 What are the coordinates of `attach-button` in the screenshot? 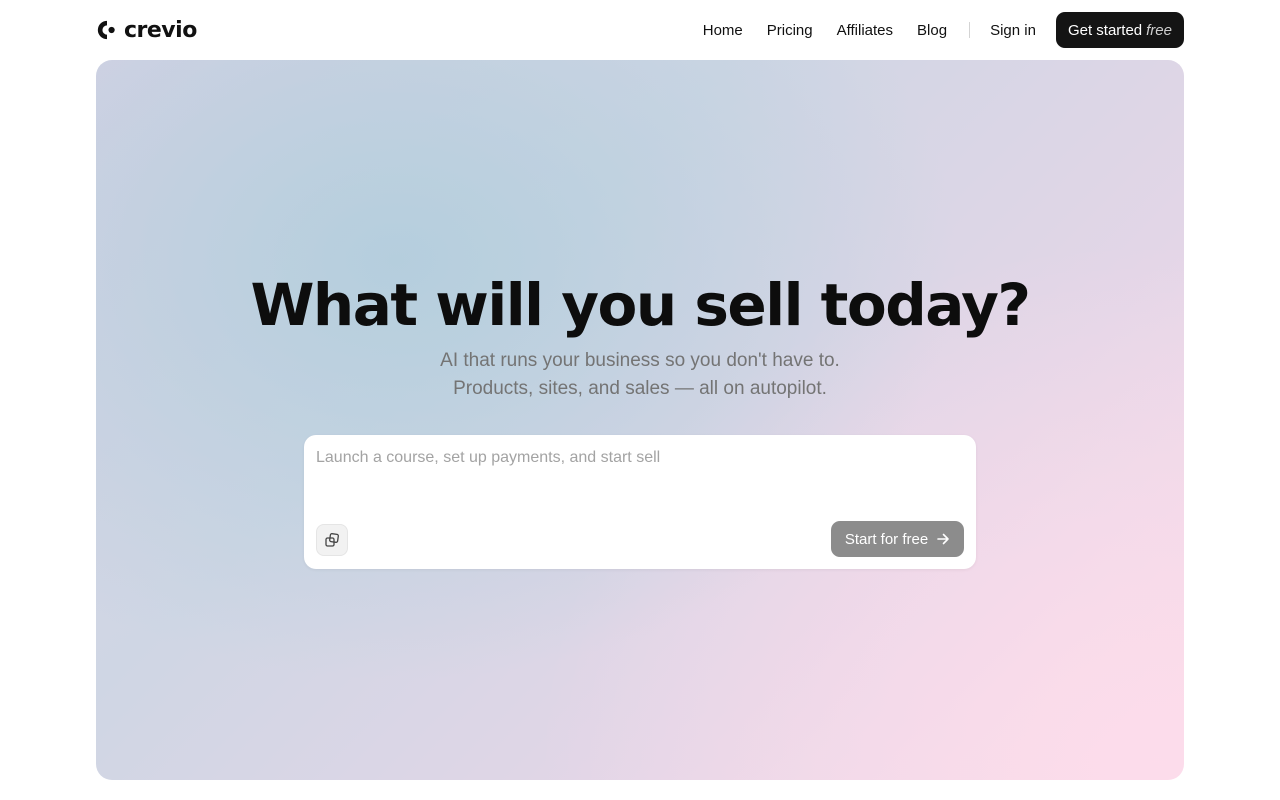 It's located at (332, 540).